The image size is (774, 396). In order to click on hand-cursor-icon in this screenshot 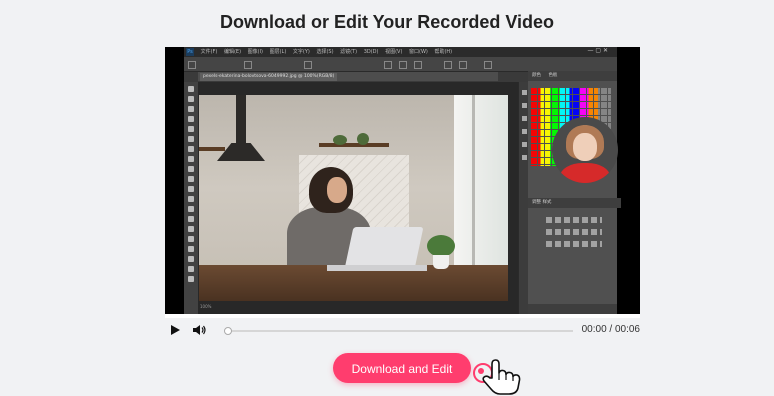, I will do `click(501, 377)`.